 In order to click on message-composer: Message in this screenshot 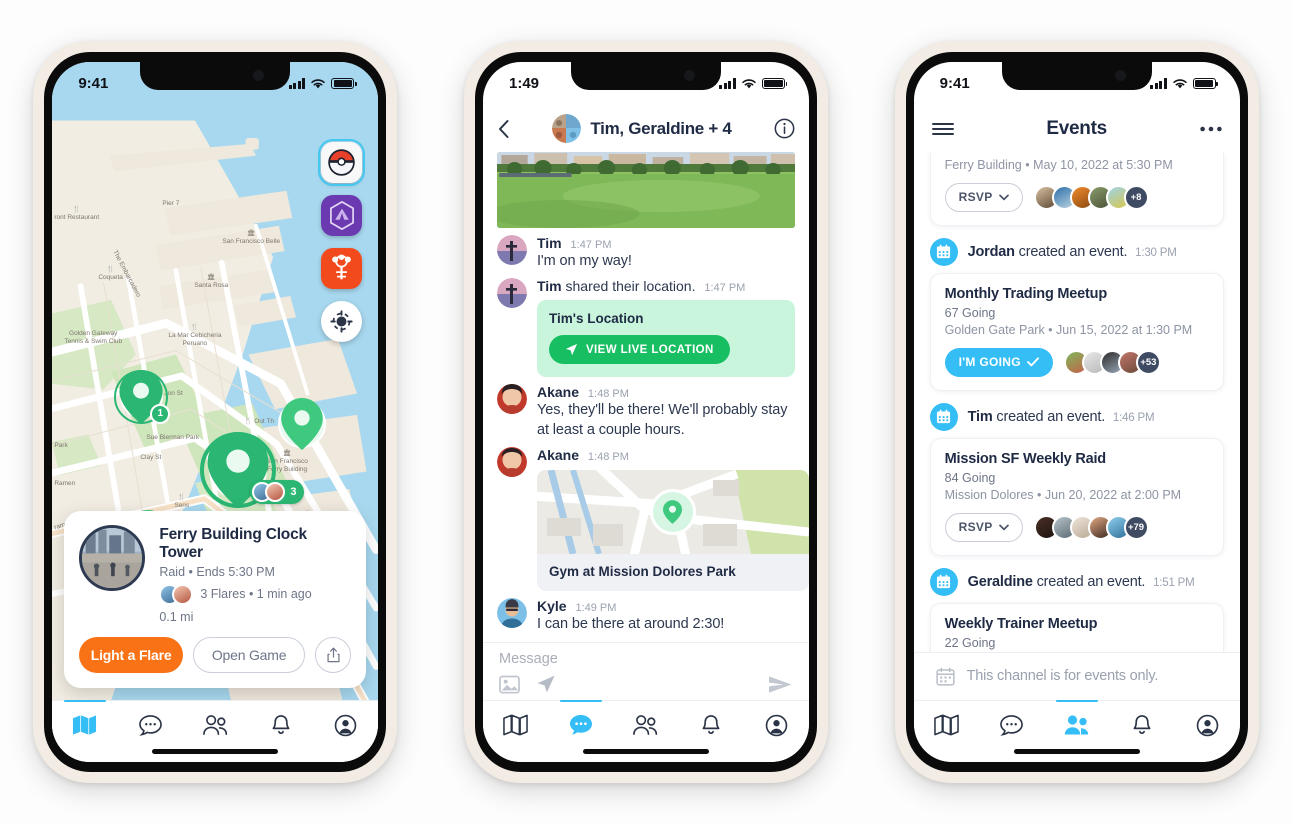, I will do `click(645, 670)`.